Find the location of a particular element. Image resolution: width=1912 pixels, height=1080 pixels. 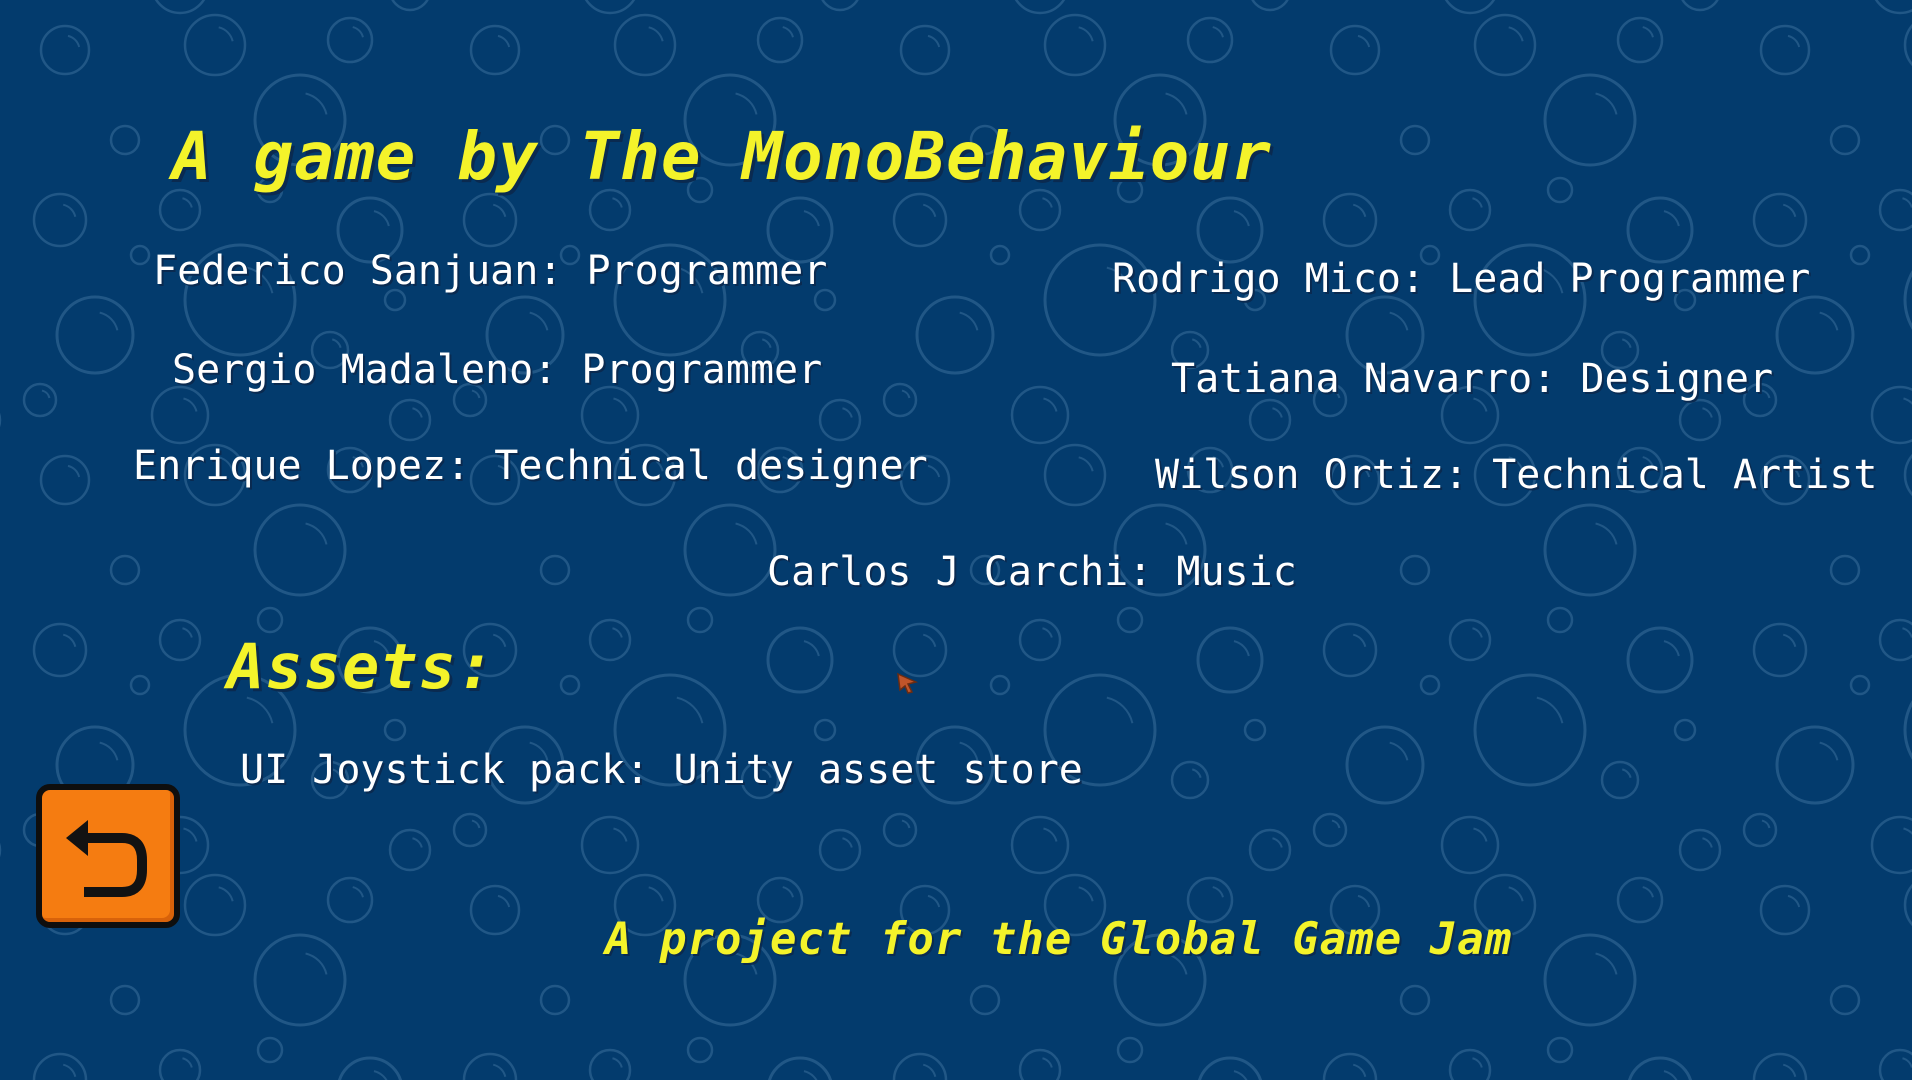

back-button is located at coordinates (108, 856).